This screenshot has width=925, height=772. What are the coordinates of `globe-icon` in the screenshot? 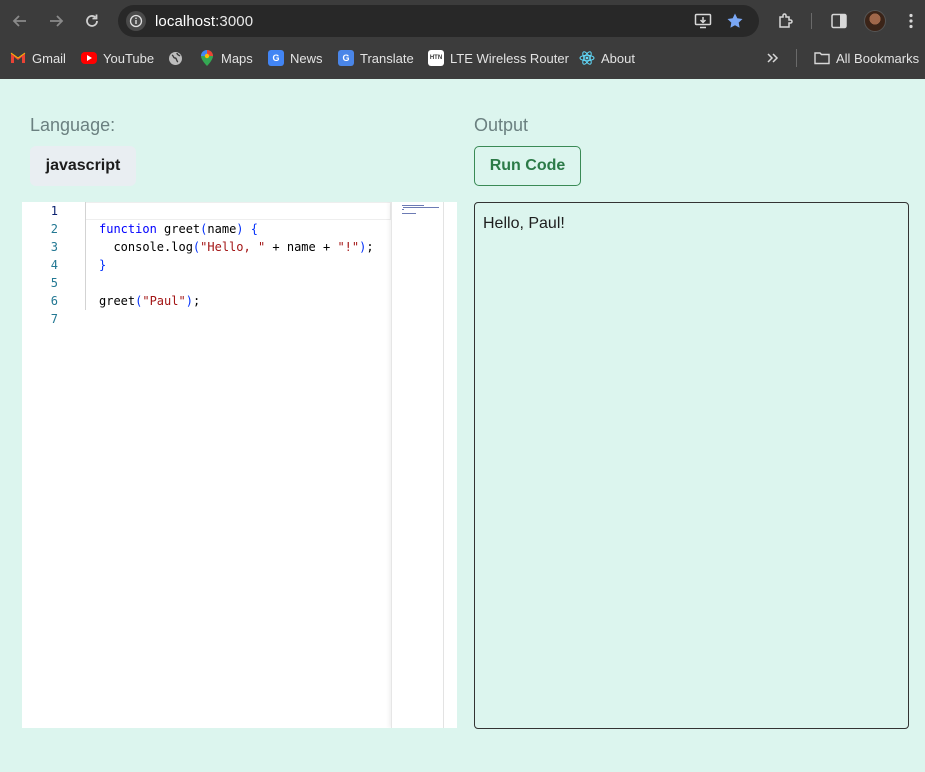 It's located at (175, 58).